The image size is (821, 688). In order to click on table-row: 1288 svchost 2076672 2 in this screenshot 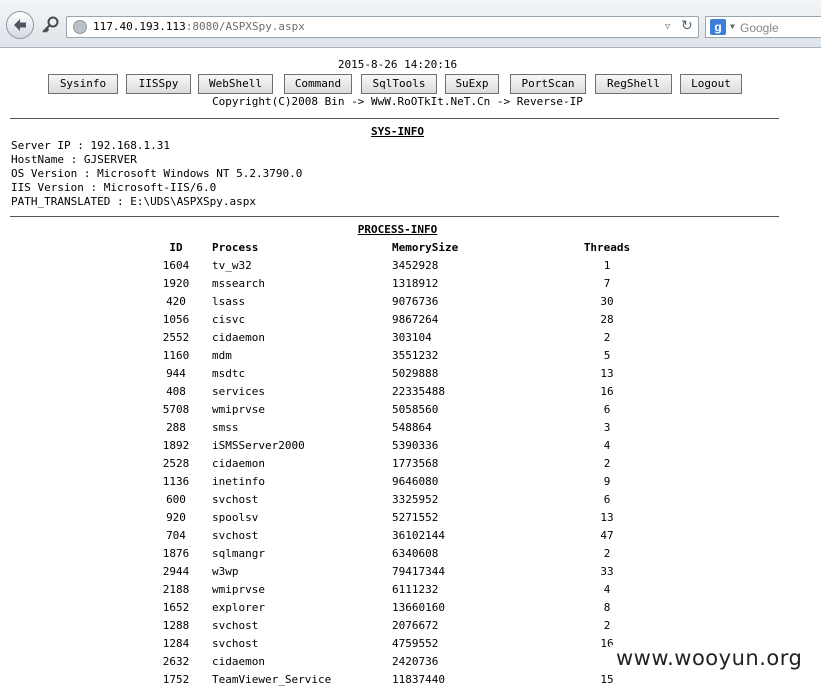, I will do `click(406, 625)`.